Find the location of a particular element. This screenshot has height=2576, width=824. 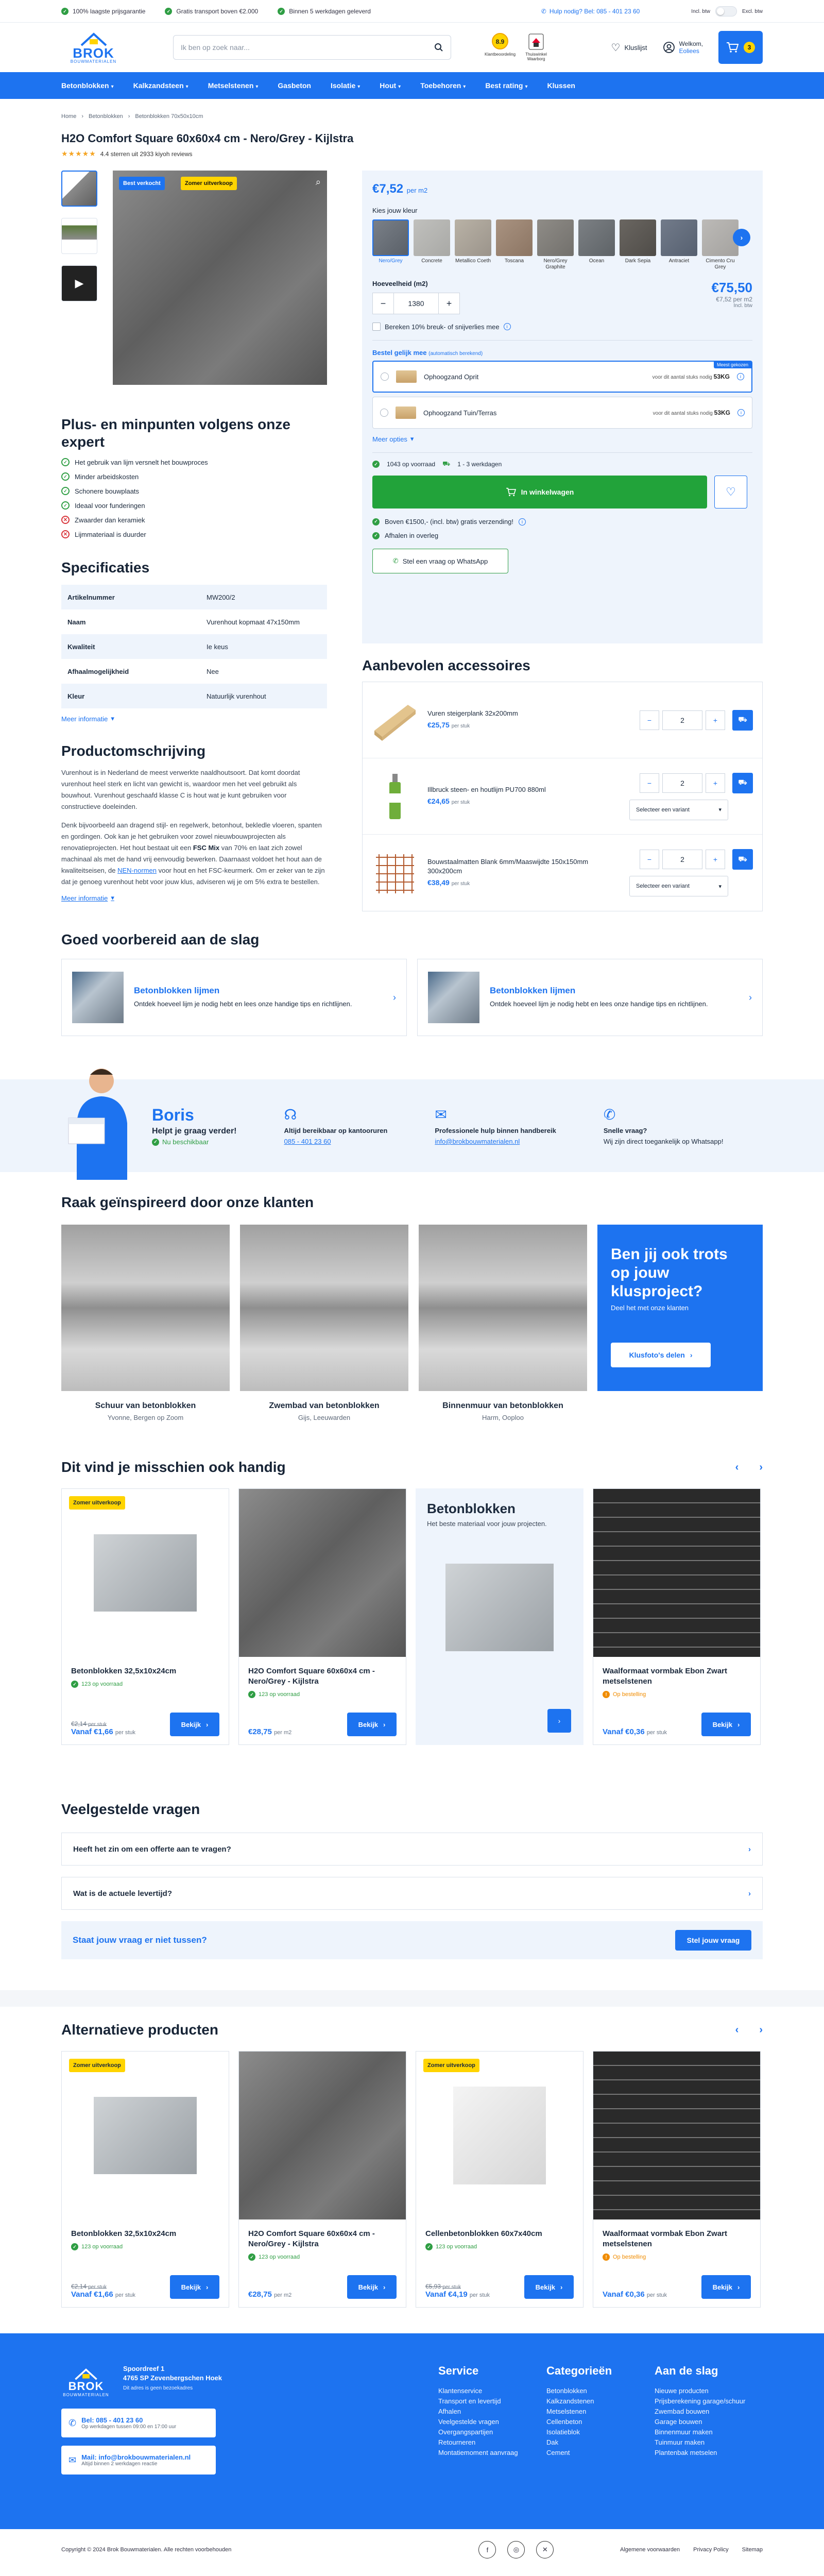

footer-link: Veelgestelde vragen is located at coordinates (492, 2422).